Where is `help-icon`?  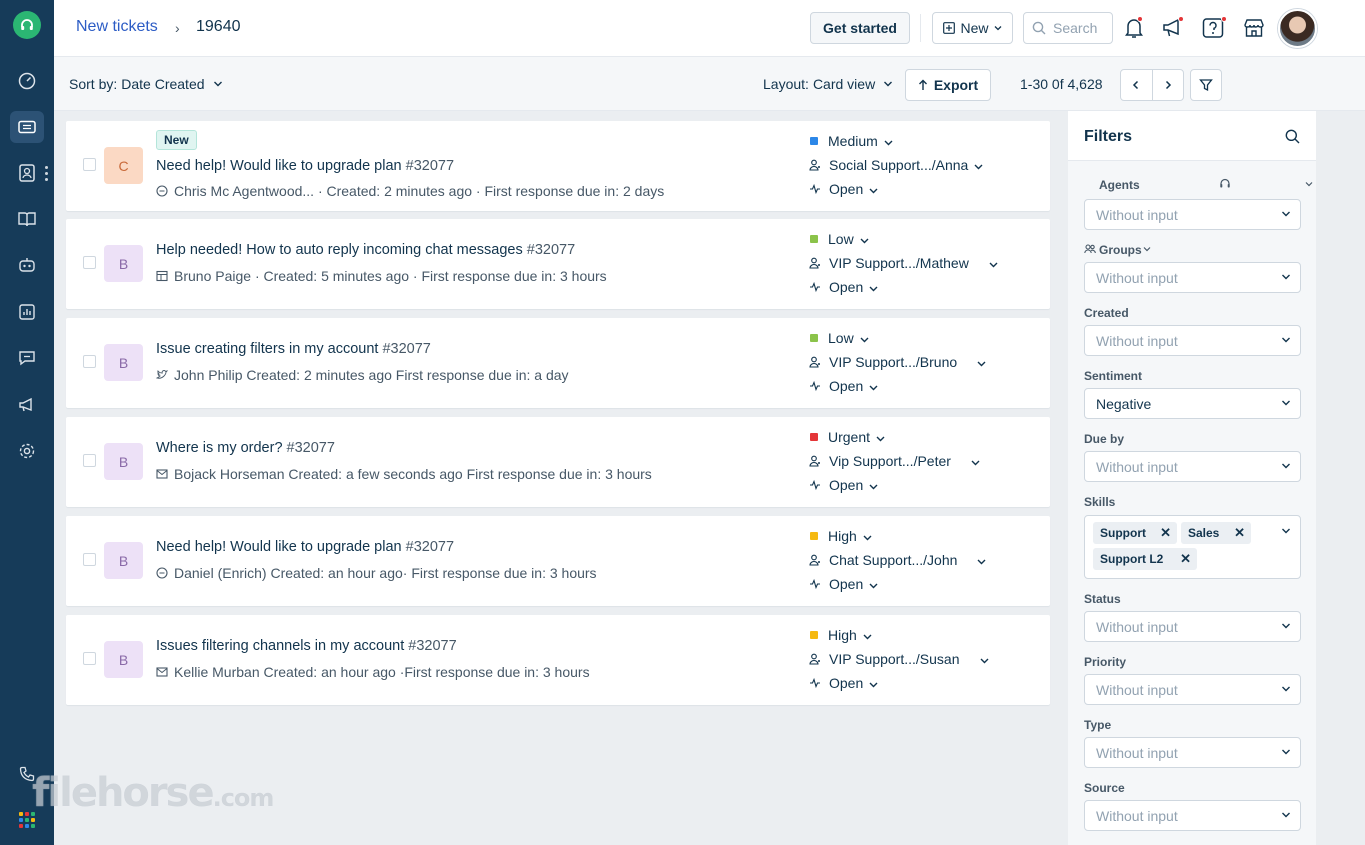 help-icon is located at coordinates (1213, 28).